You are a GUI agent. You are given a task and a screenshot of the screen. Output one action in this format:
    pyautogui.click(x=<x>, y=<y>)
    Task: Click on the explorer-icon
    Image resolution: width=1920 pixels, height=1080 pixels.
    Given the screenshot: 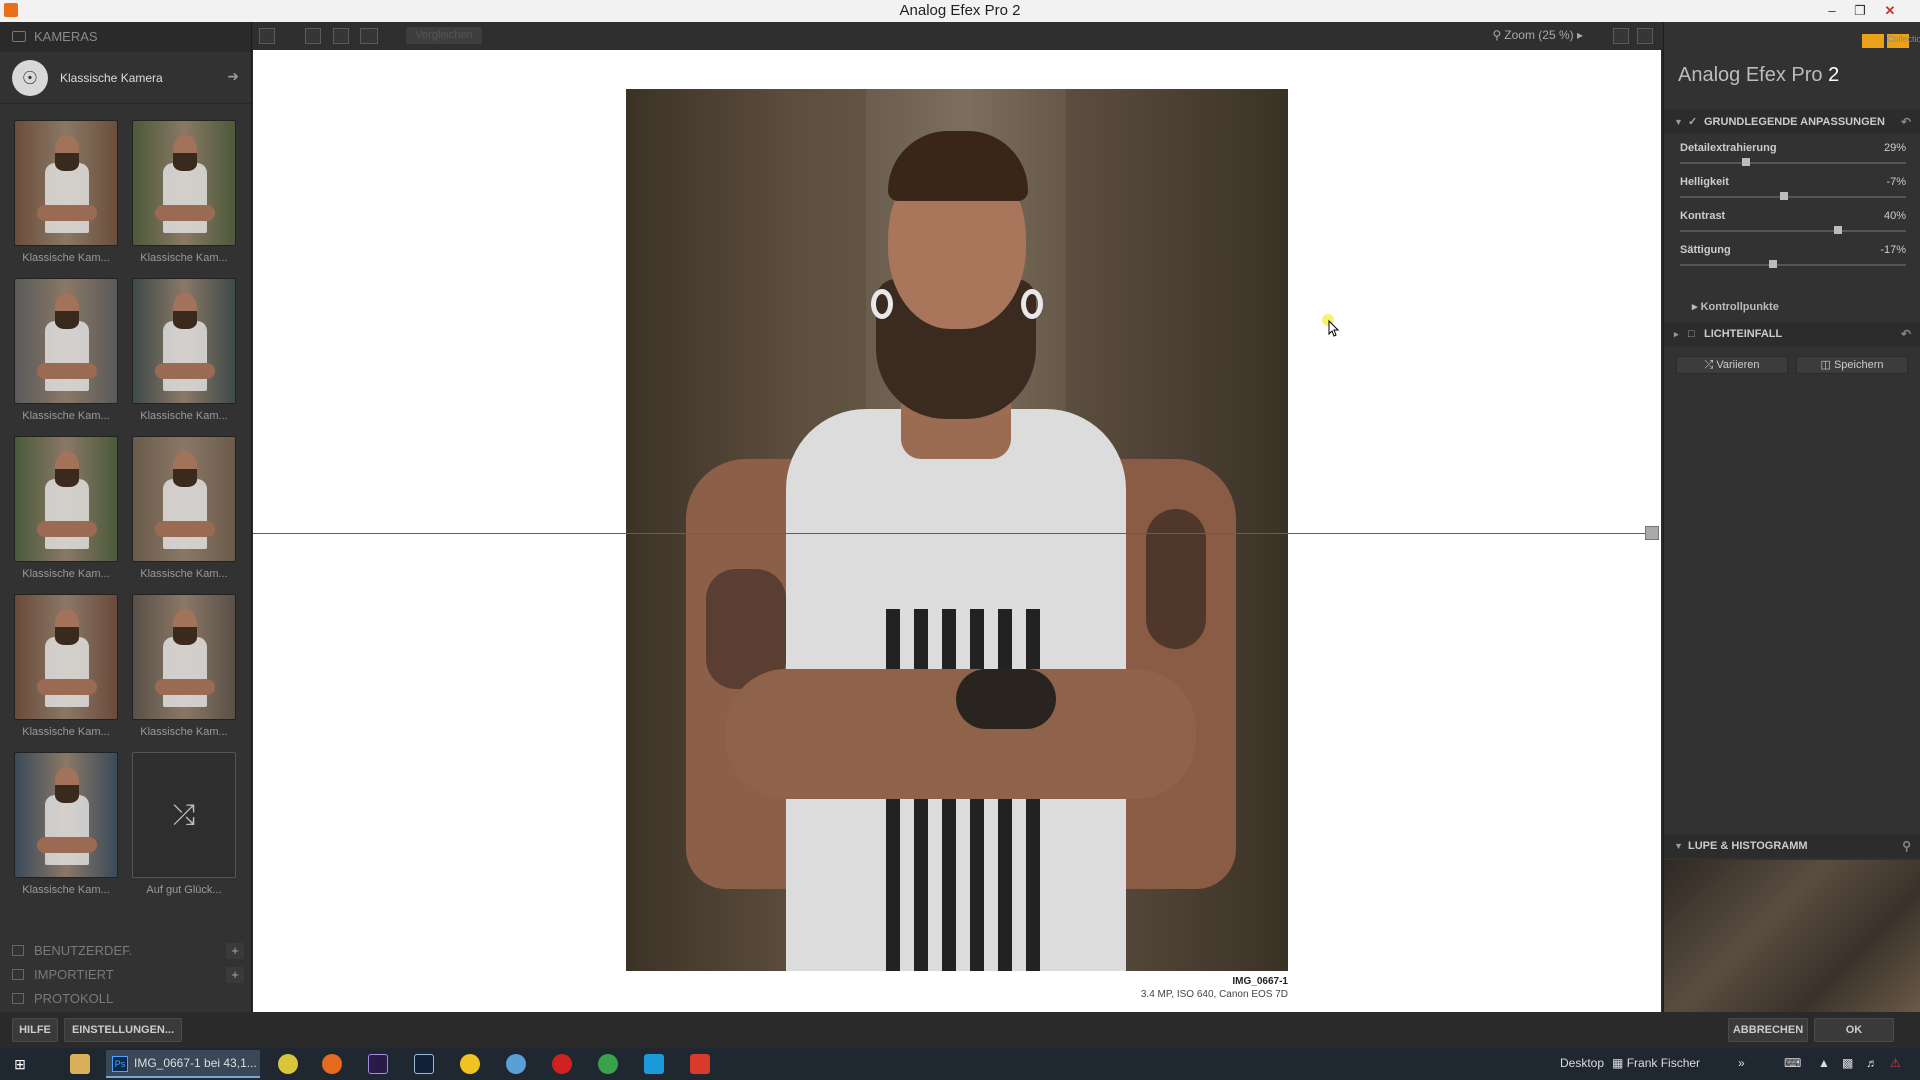 What is the action you would take?
    pyautogui.click(x=80, y=1064)
    